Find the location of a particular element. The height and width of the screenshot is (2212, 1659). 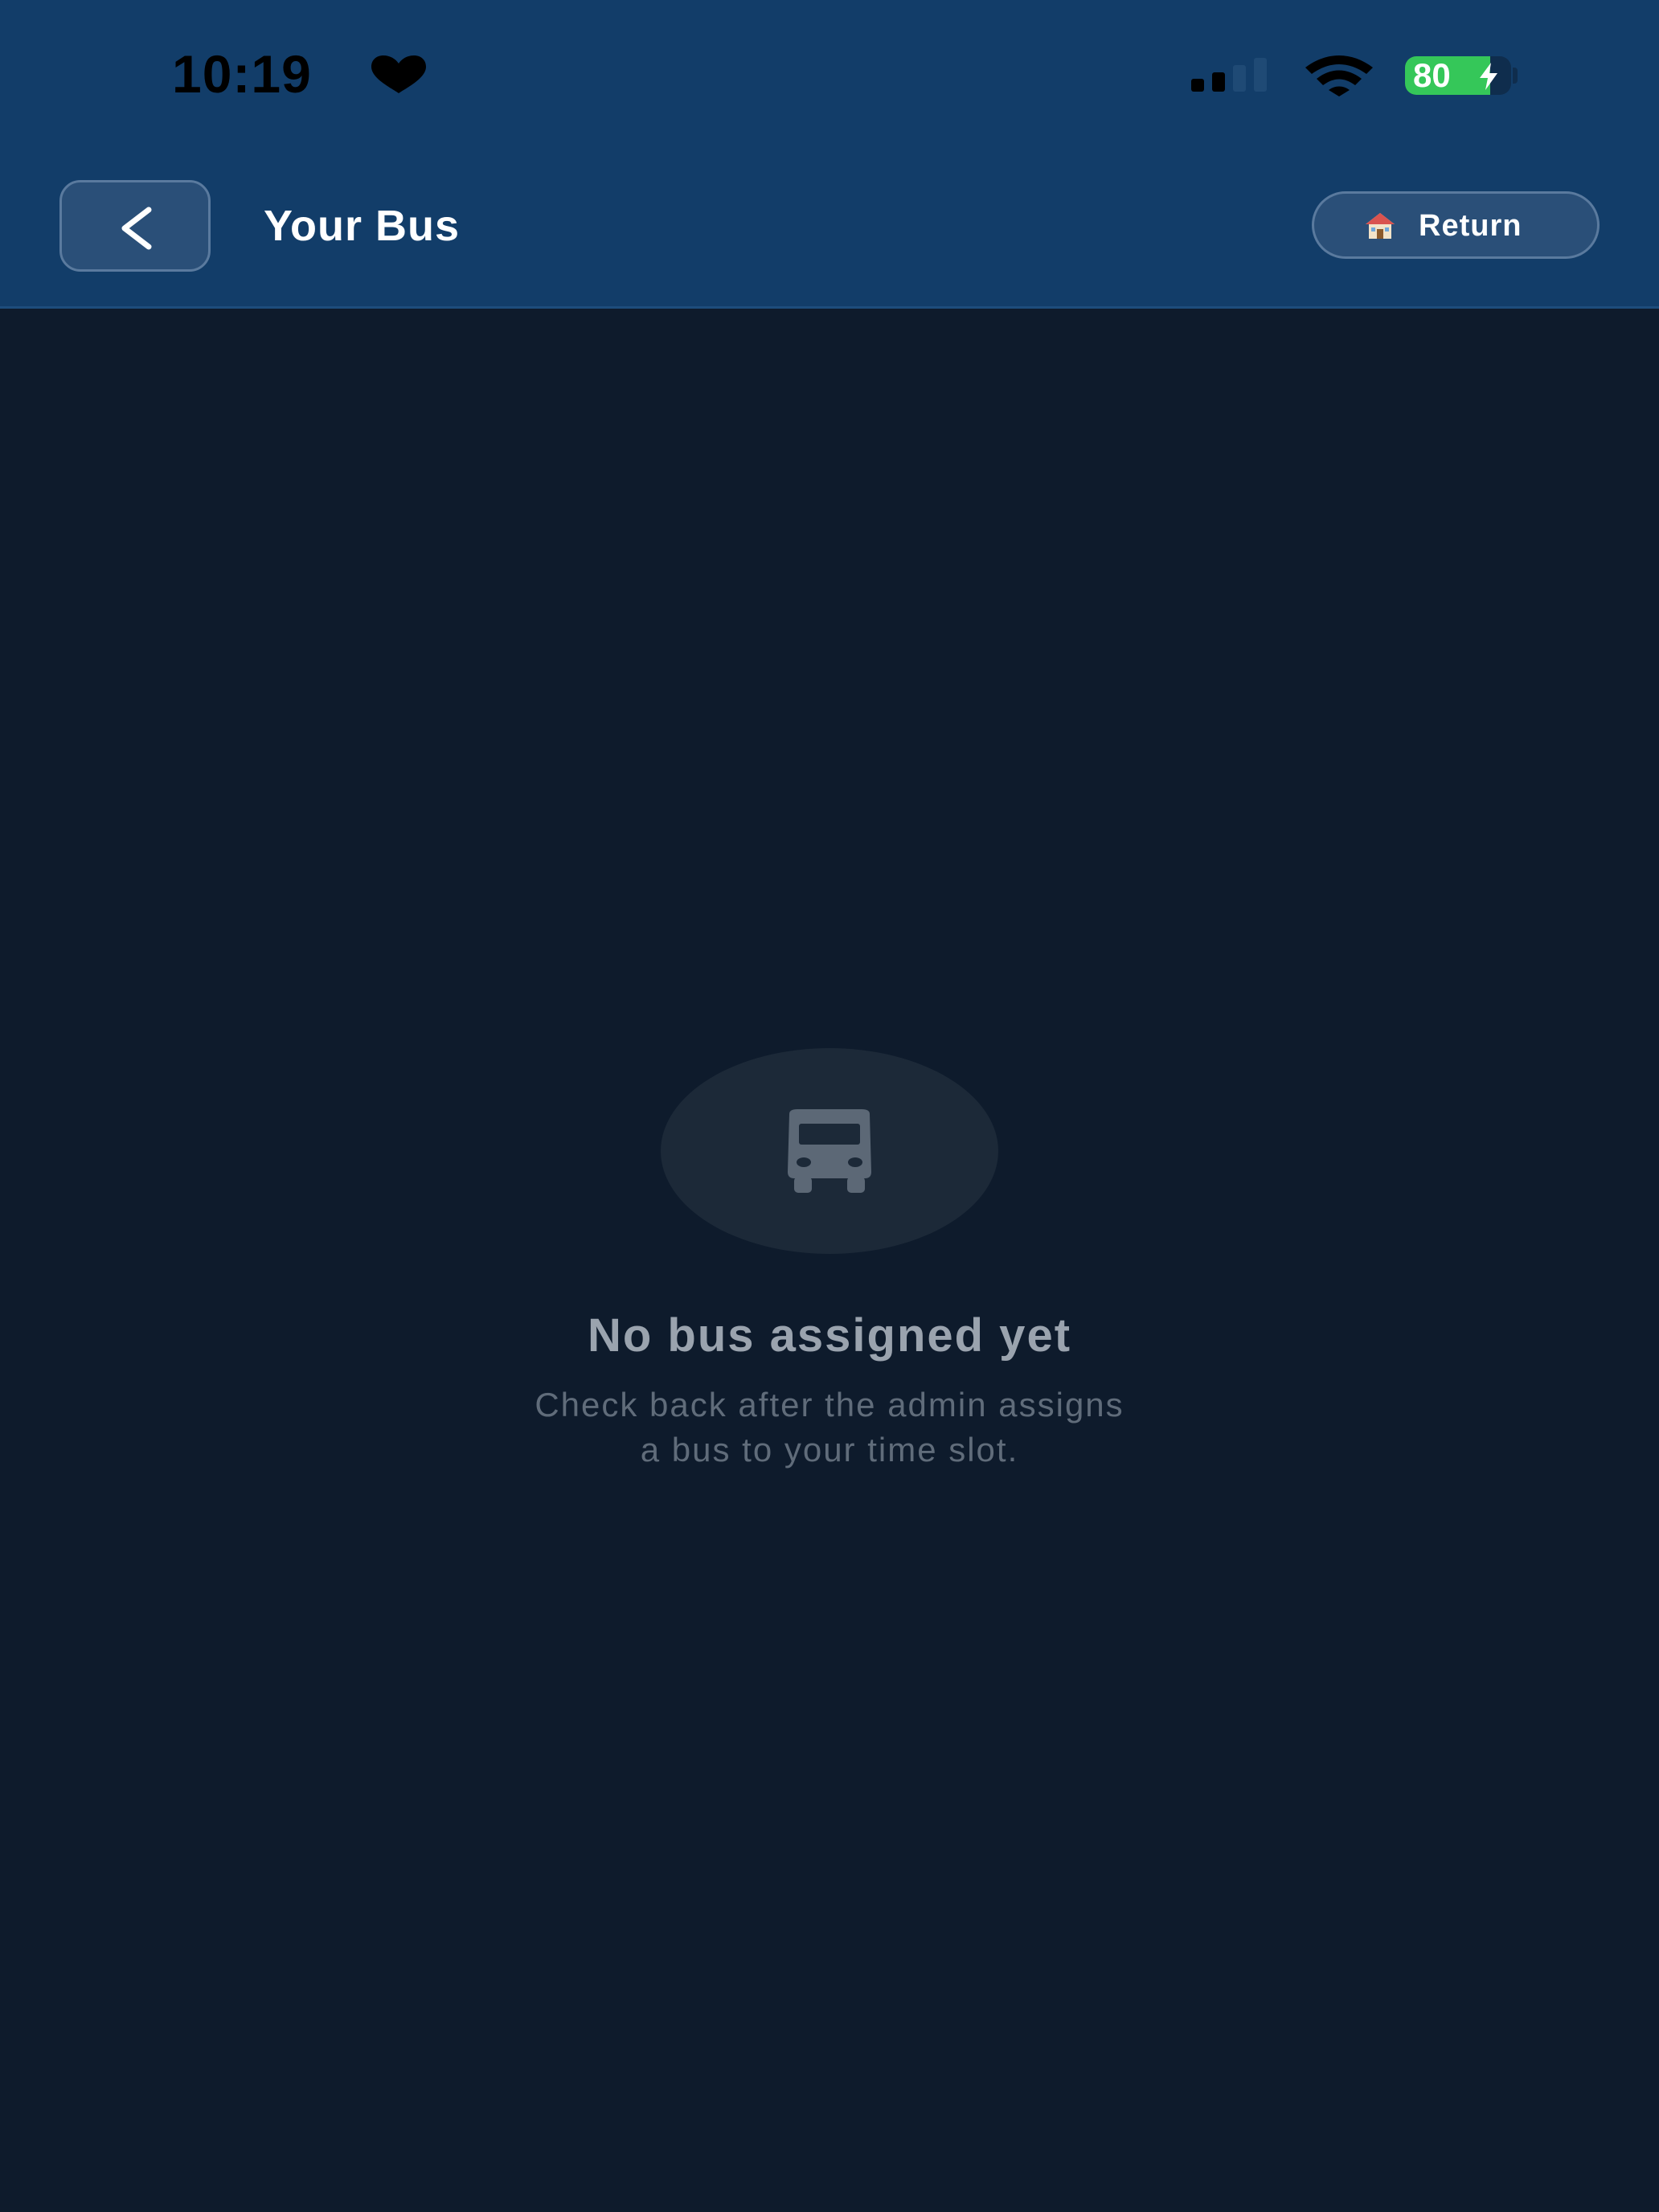

return-button: Return is located at coordinates (1456, 225).